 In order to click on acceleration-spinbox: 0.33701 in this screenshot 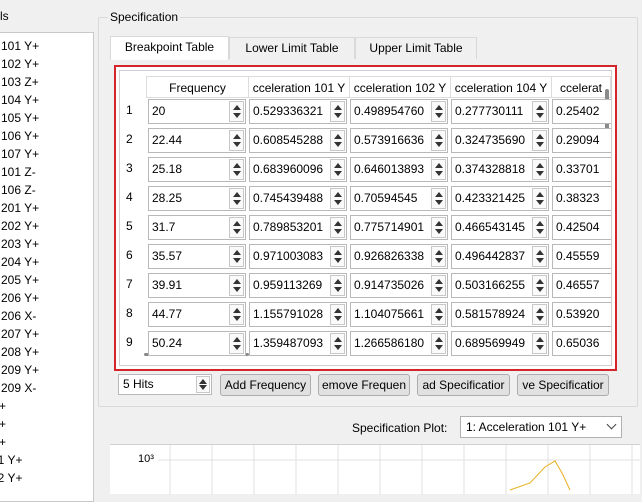, I will do `click(581, 169)`.